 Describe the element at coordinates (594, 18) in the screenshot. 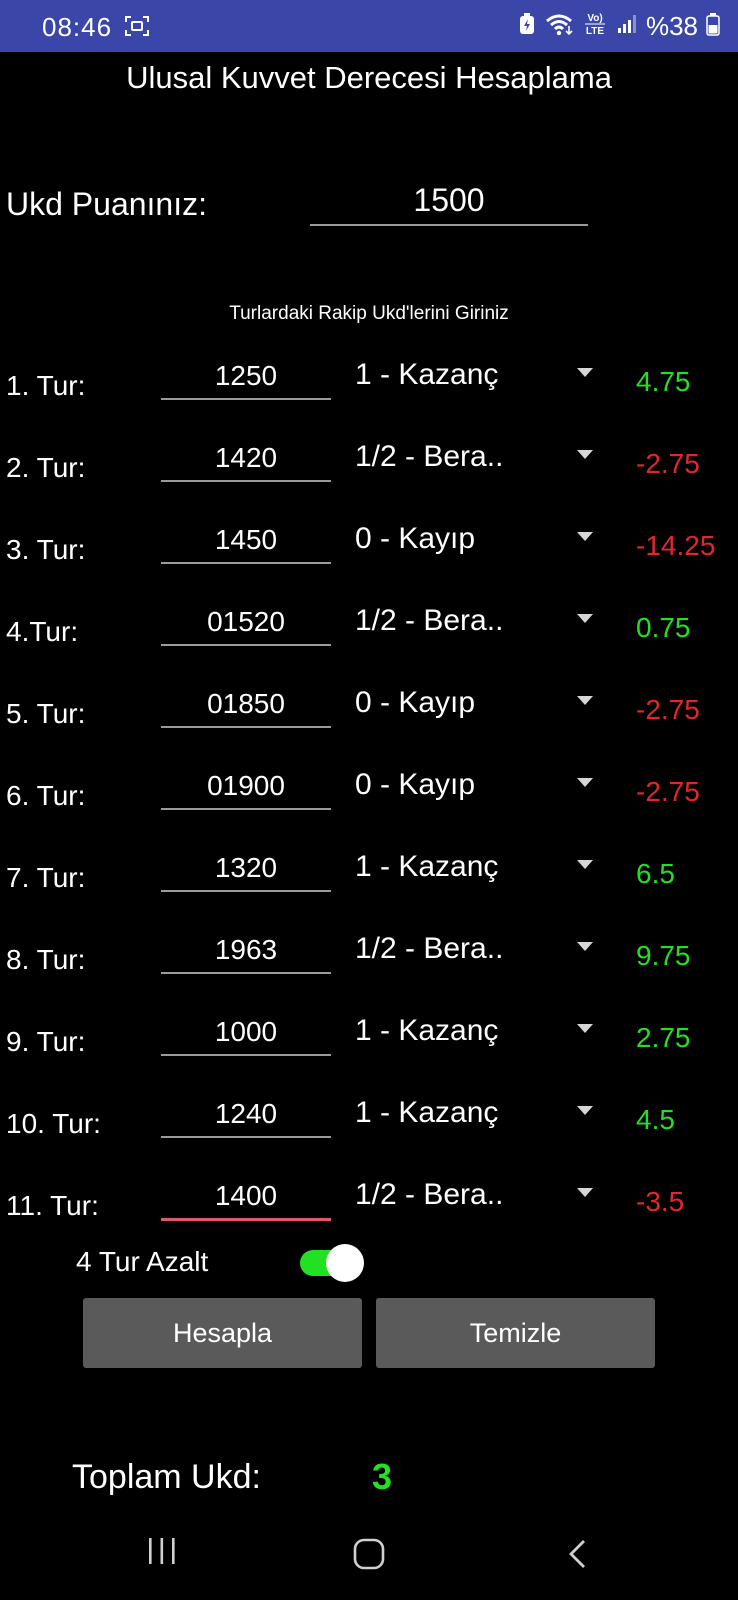

I see `svg-text: Vo)` at that location.